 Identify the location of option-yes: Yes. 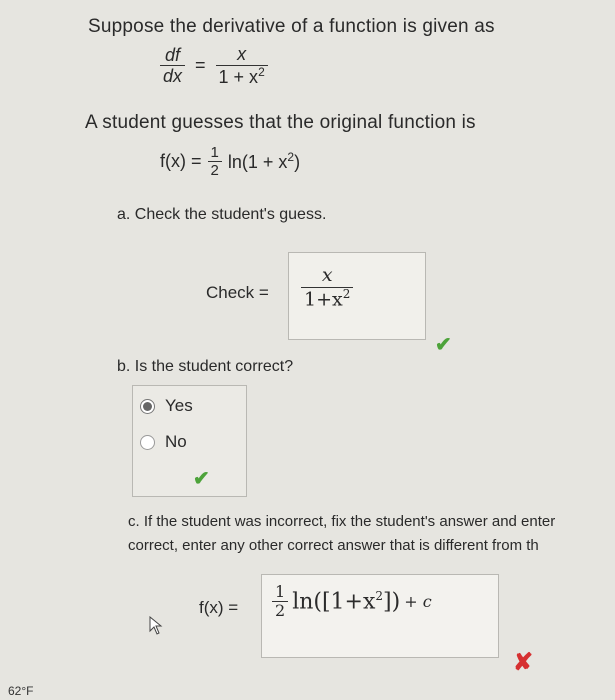
(166, 406).